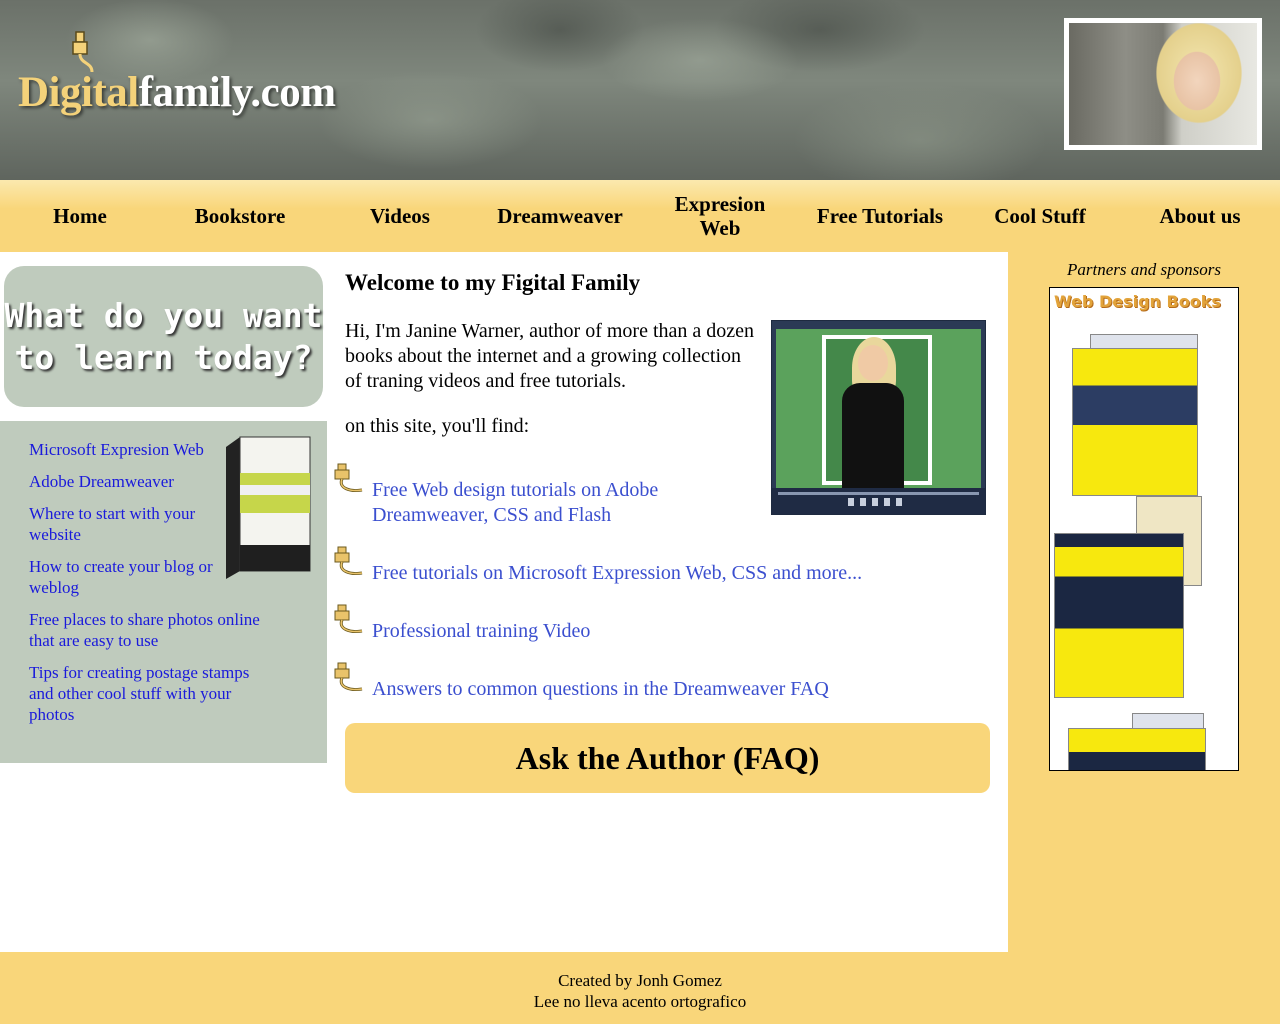 This screenshot has height=1024, width=1280. I want to click on ask-the-author-button: Ask the Author (FAQ), so click(667, 758).